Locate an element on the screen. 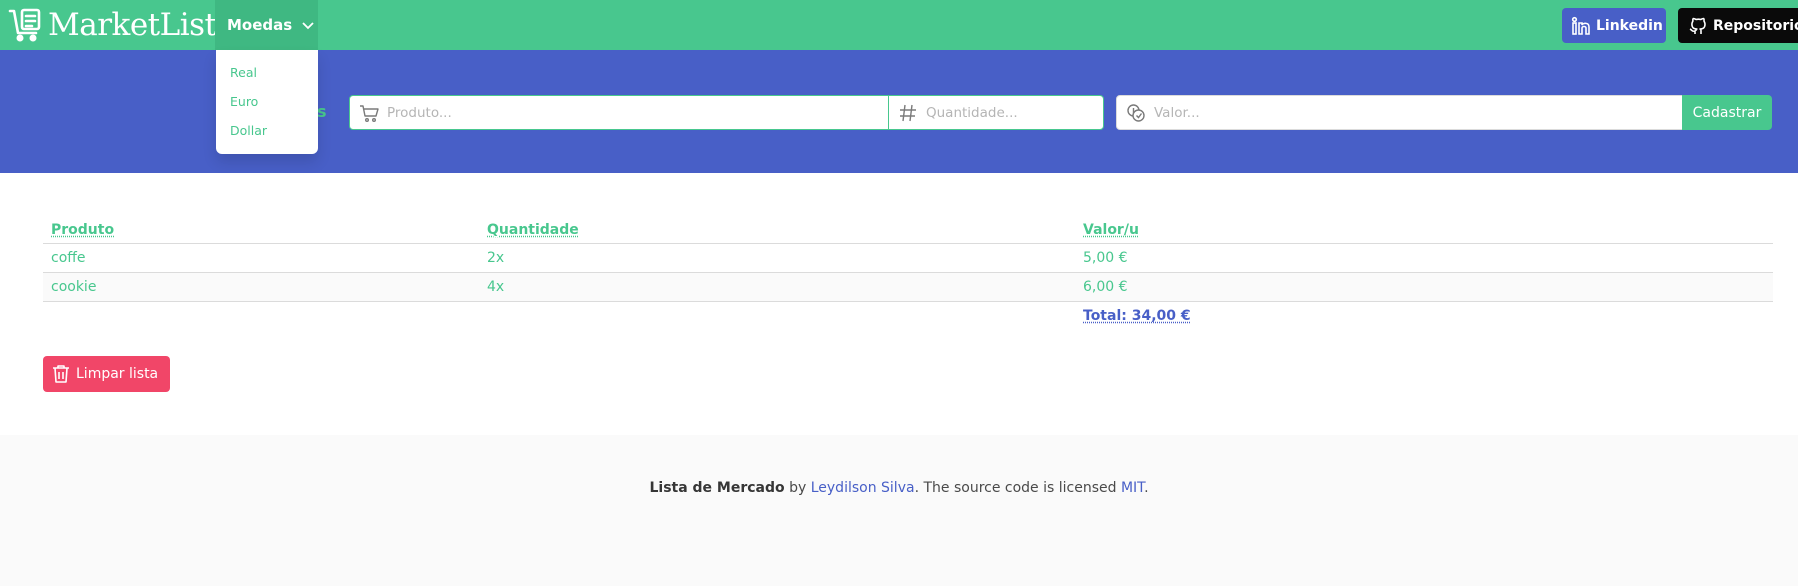 The image size is (1798, 586). cell-quantidade: 2x is located at coordinates (777, 257).